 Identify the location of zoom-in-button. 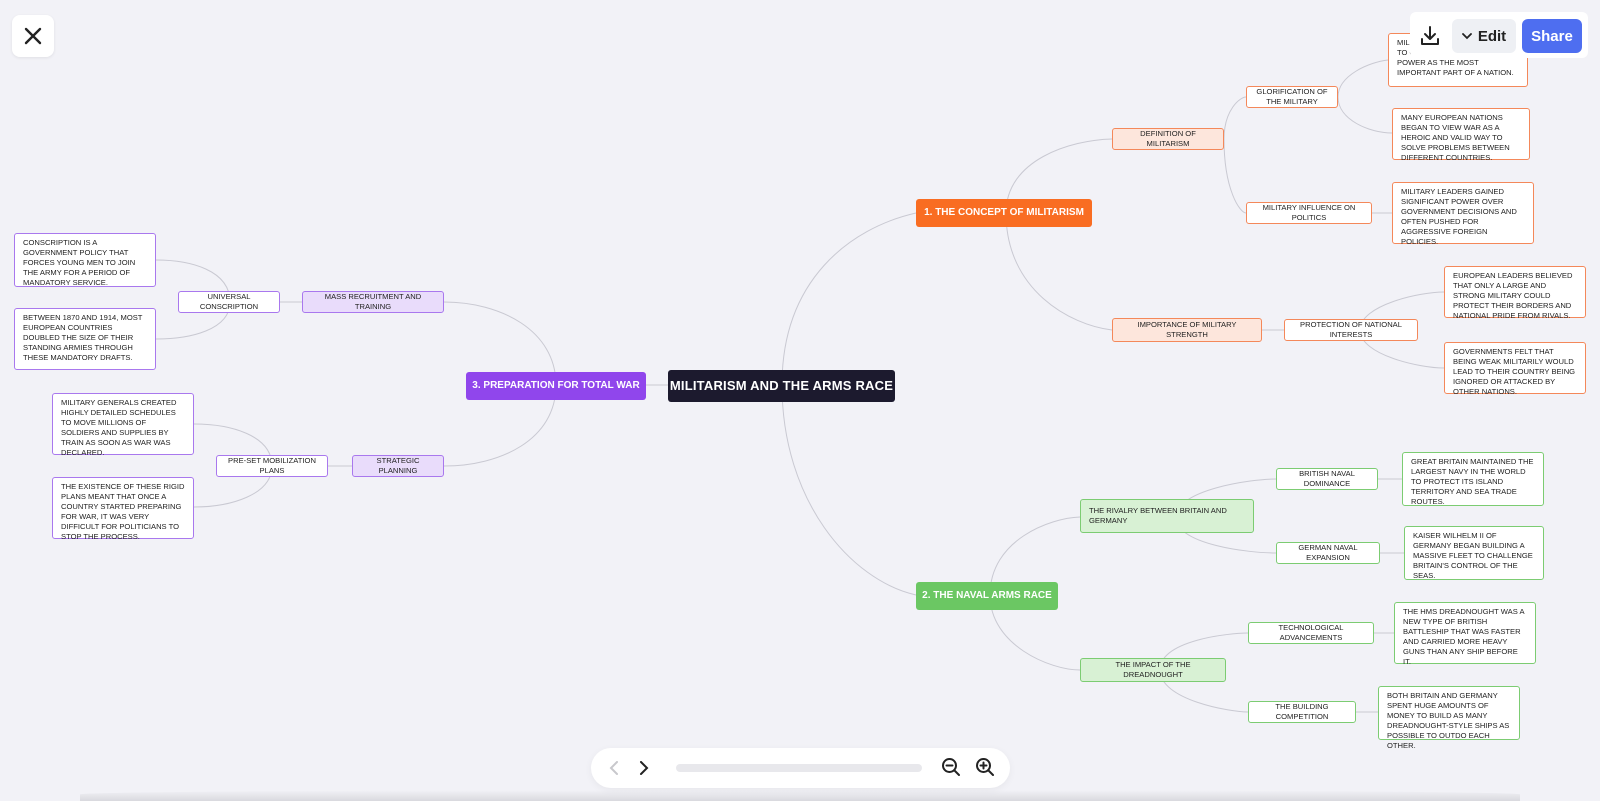
(985, 767).